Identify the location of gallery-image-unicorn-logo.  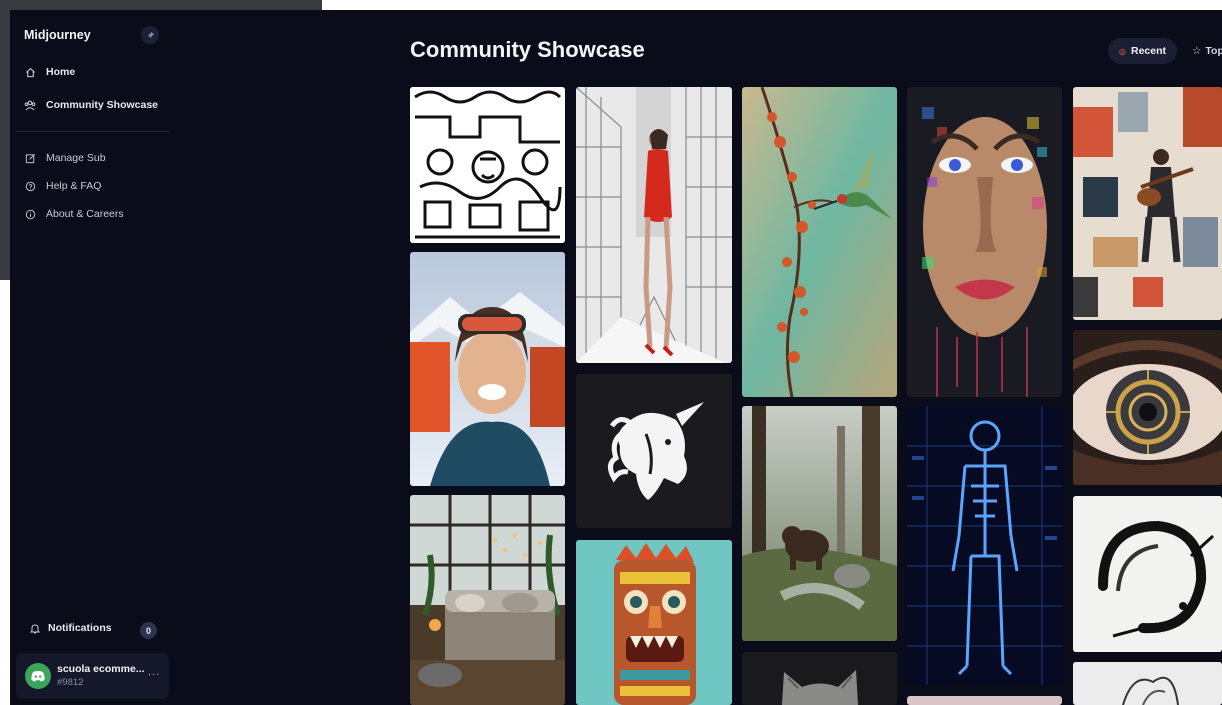
(654, 451).